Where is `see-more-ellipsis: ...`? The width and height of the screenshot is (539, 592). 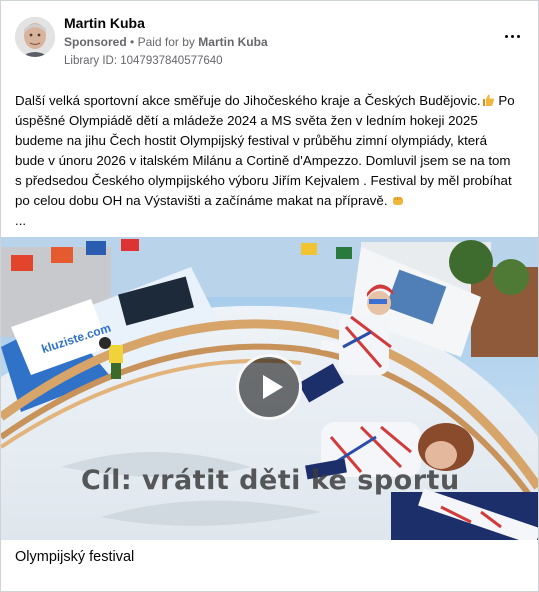
see-more-ellipsis: ... is located at coordinates (267, 221).